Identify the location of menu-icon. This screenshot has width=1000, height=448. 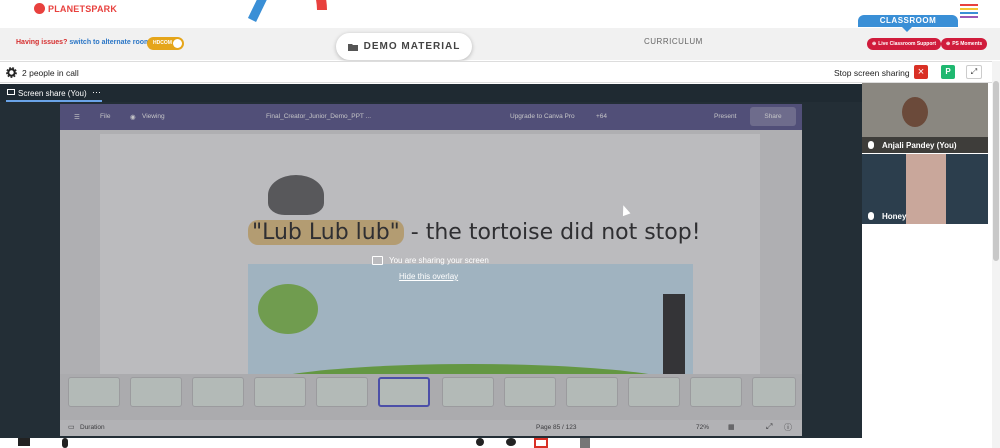
(969, 12).